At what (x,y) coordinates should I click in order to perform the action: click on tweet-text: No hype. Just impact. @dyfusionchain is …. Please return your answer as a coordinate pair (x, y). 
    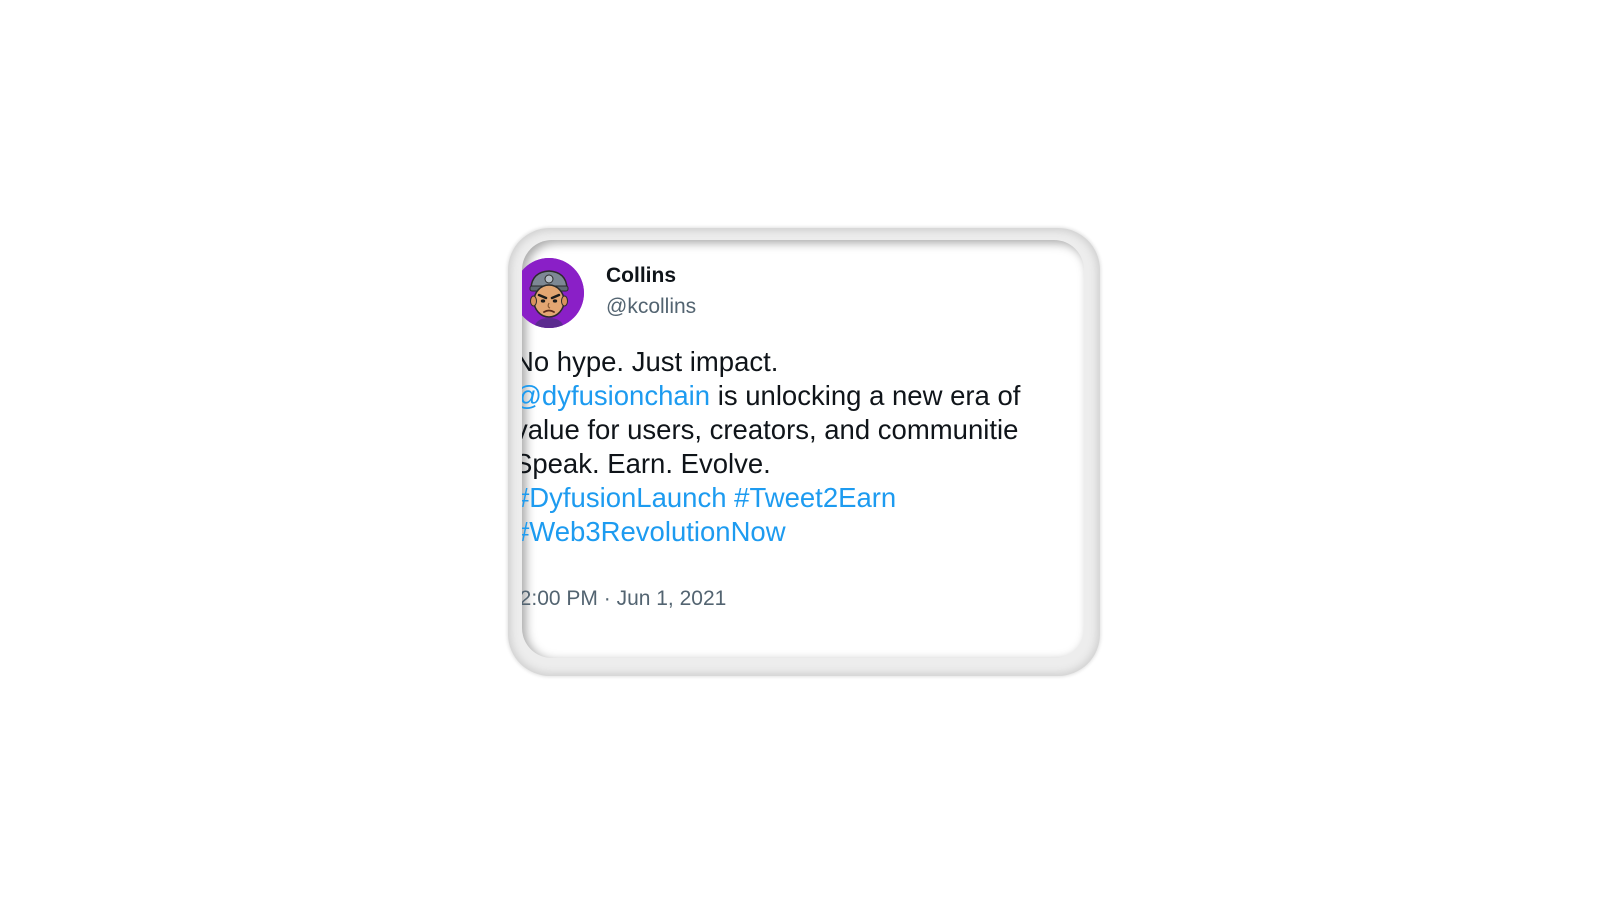
    Looking at the image, I should click on (771, 447).